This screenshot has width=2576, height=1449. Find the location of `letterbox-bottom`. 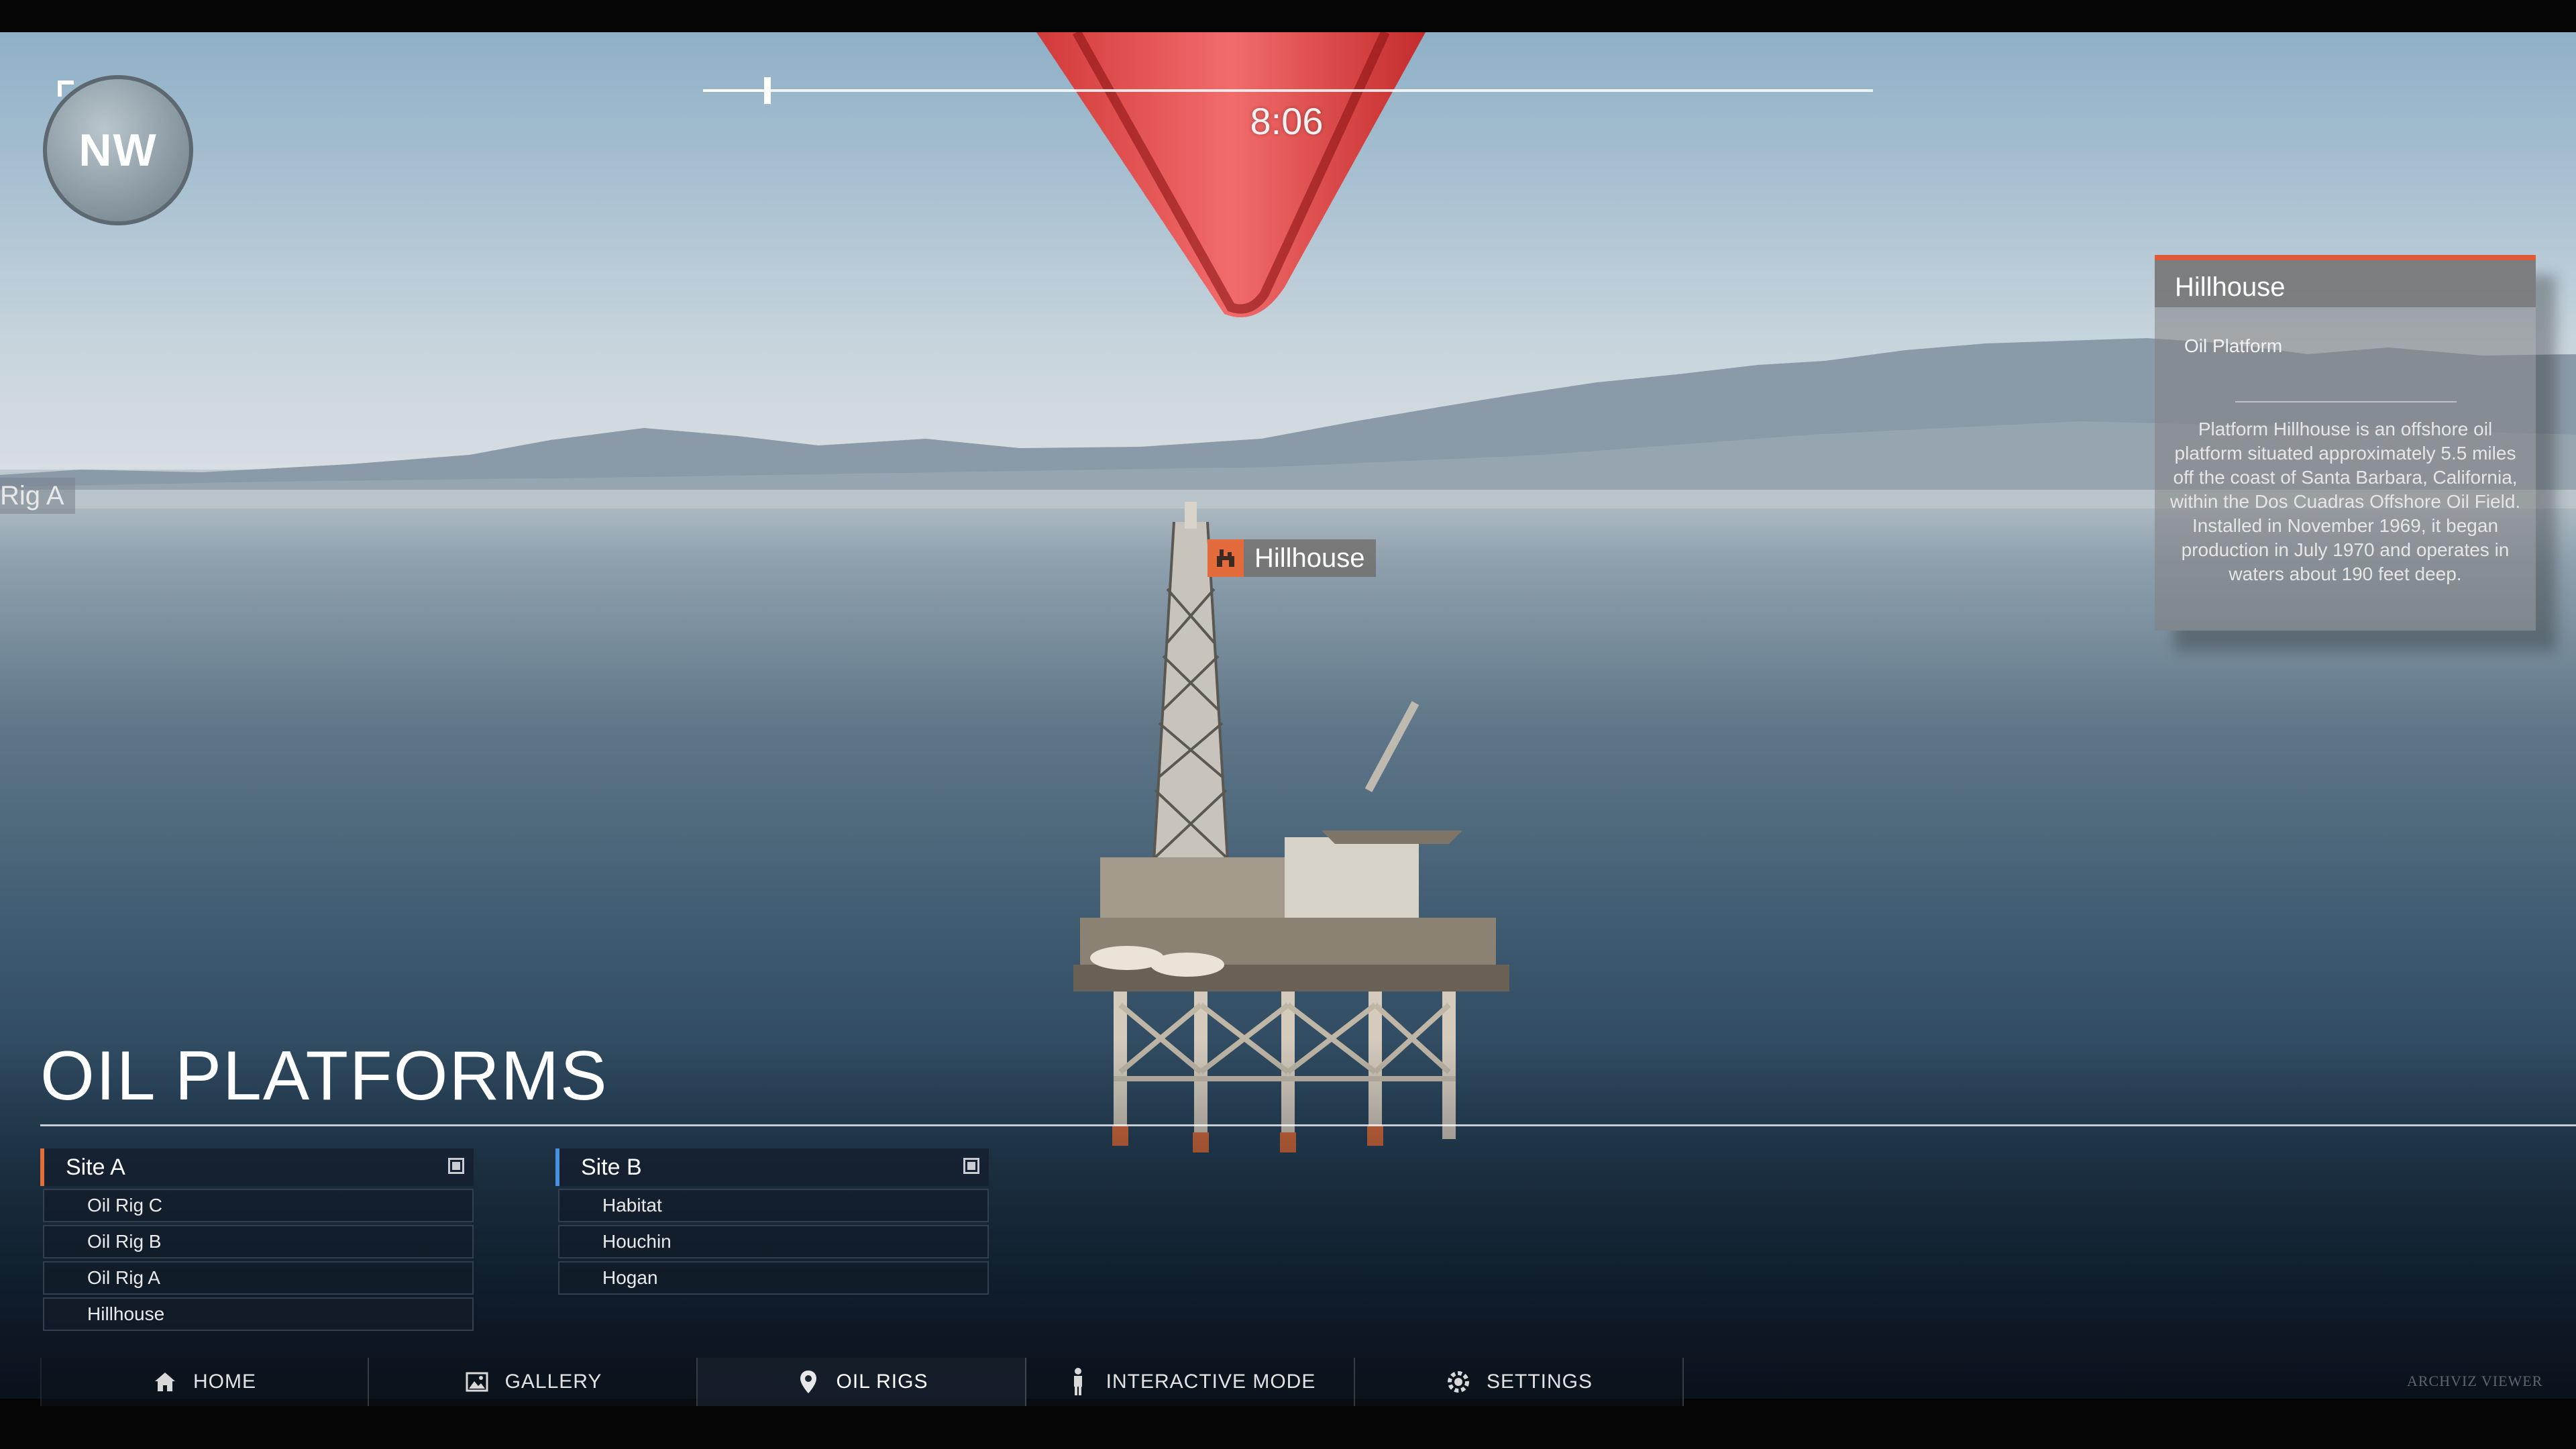

letterbox-bottom is located at coordinates (1288, 1424).